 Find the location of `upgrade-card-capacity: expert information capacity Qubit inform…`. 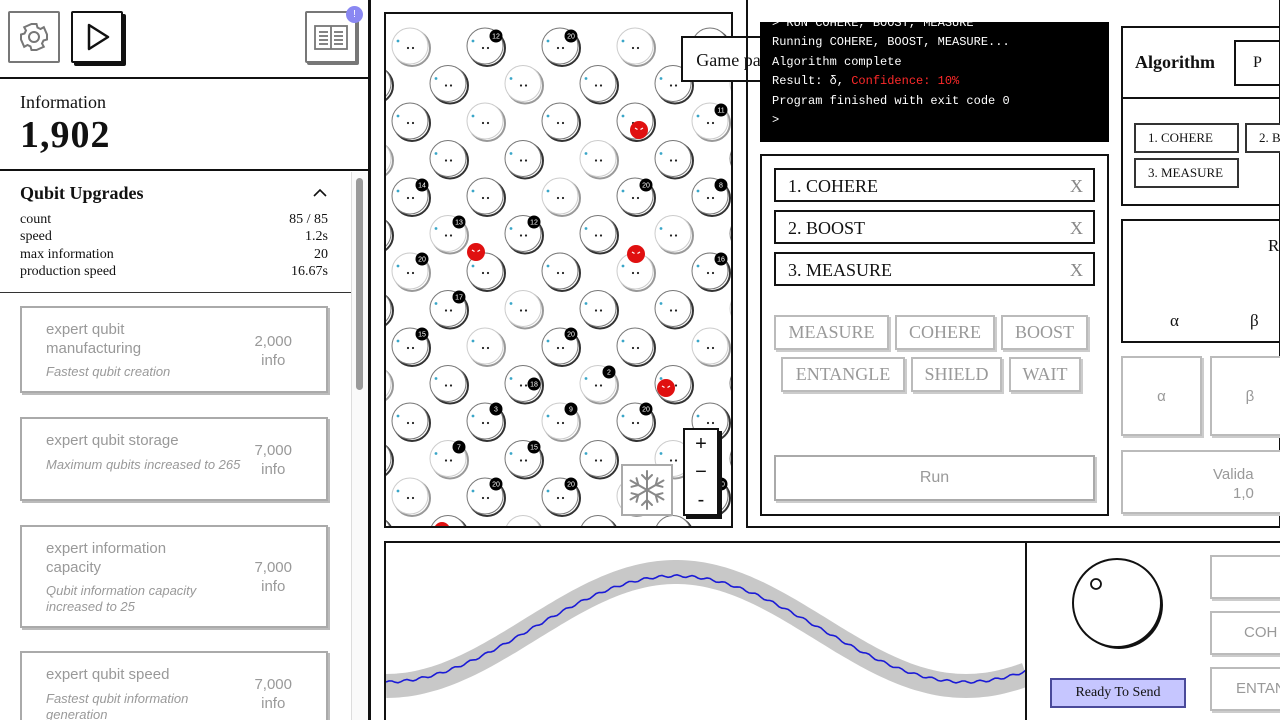

upgrade-card-capacity: expert information capacity Qubit inform… is located at coordinates (174, 576).